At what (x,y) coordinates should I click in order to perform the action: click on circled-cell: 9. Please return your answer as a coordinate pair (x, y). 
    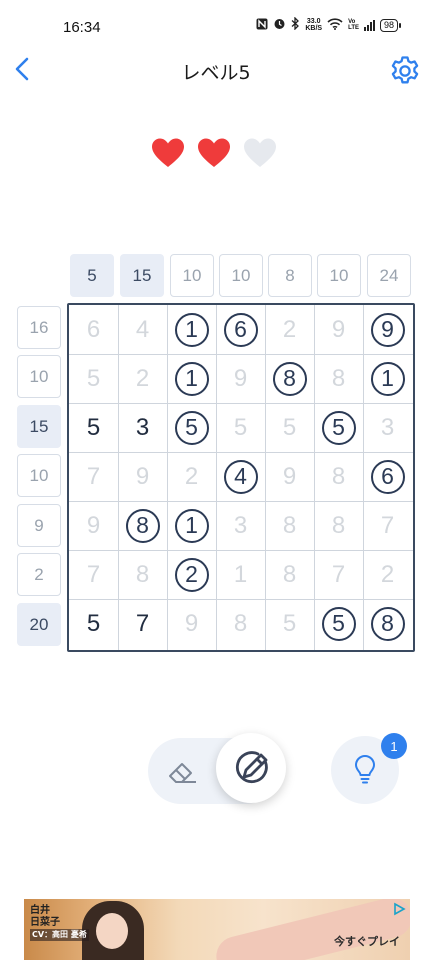
    Looking at the image, I should click on (387, 329).